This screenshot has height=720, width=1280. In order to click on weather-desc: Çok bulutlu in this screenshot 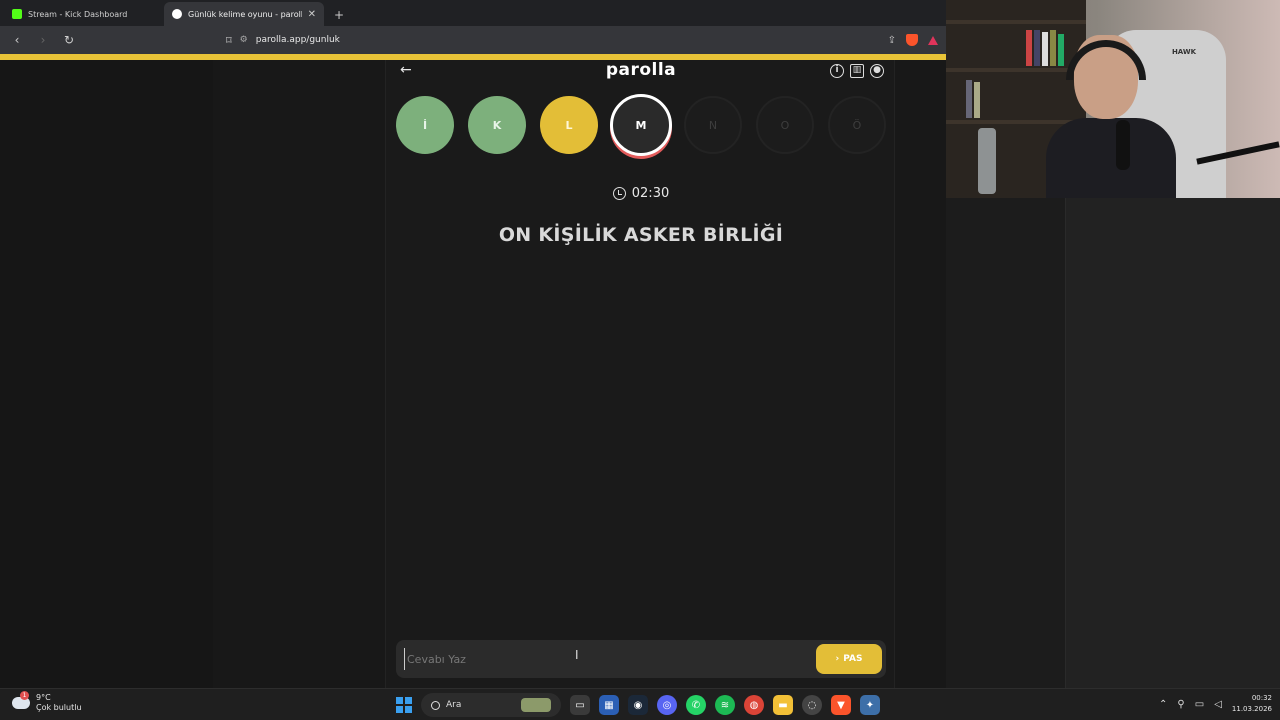, I will do `click(59, 707)`.